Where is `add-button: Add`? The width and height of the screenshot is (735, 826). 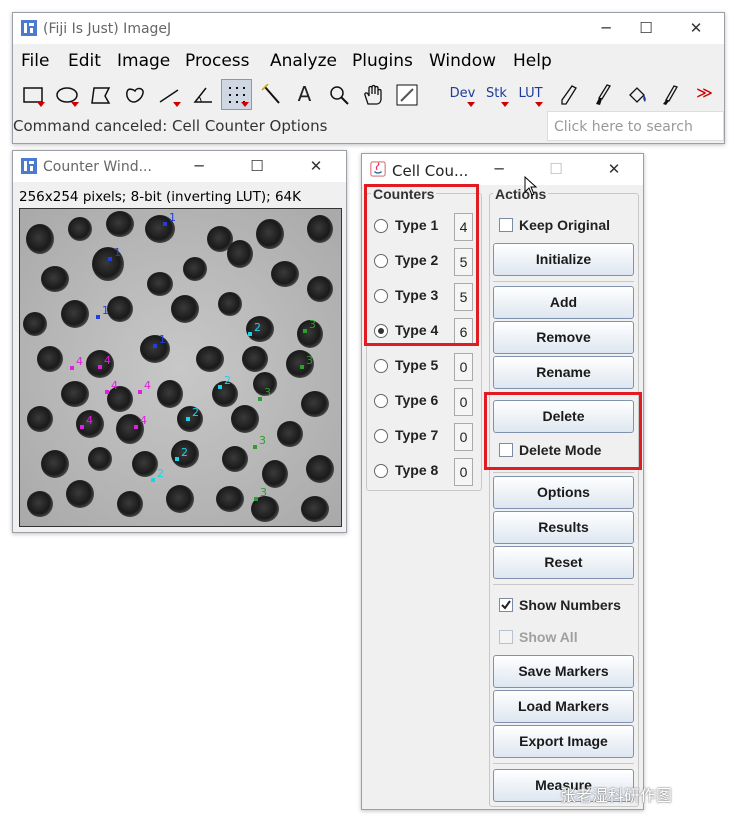 add-button: Add is located at coordinates (563, 302).